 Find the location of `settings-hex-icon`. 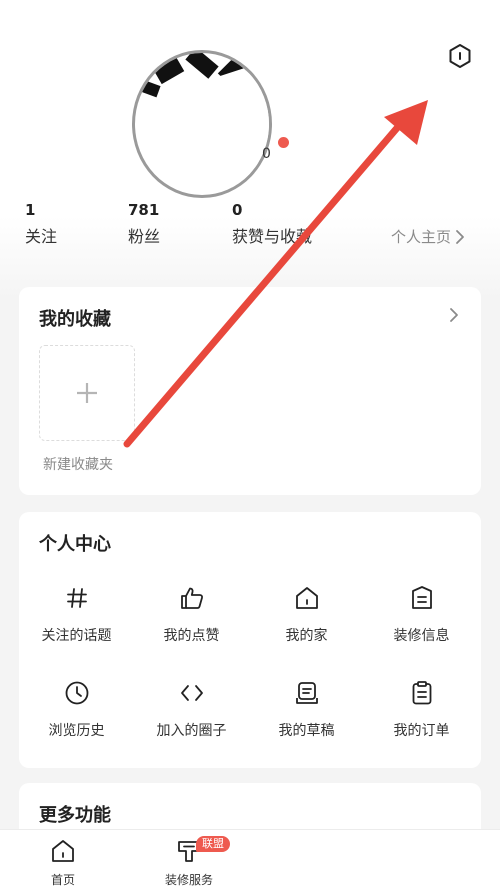

settings-hex-icon is located at coordinates (460, 56).